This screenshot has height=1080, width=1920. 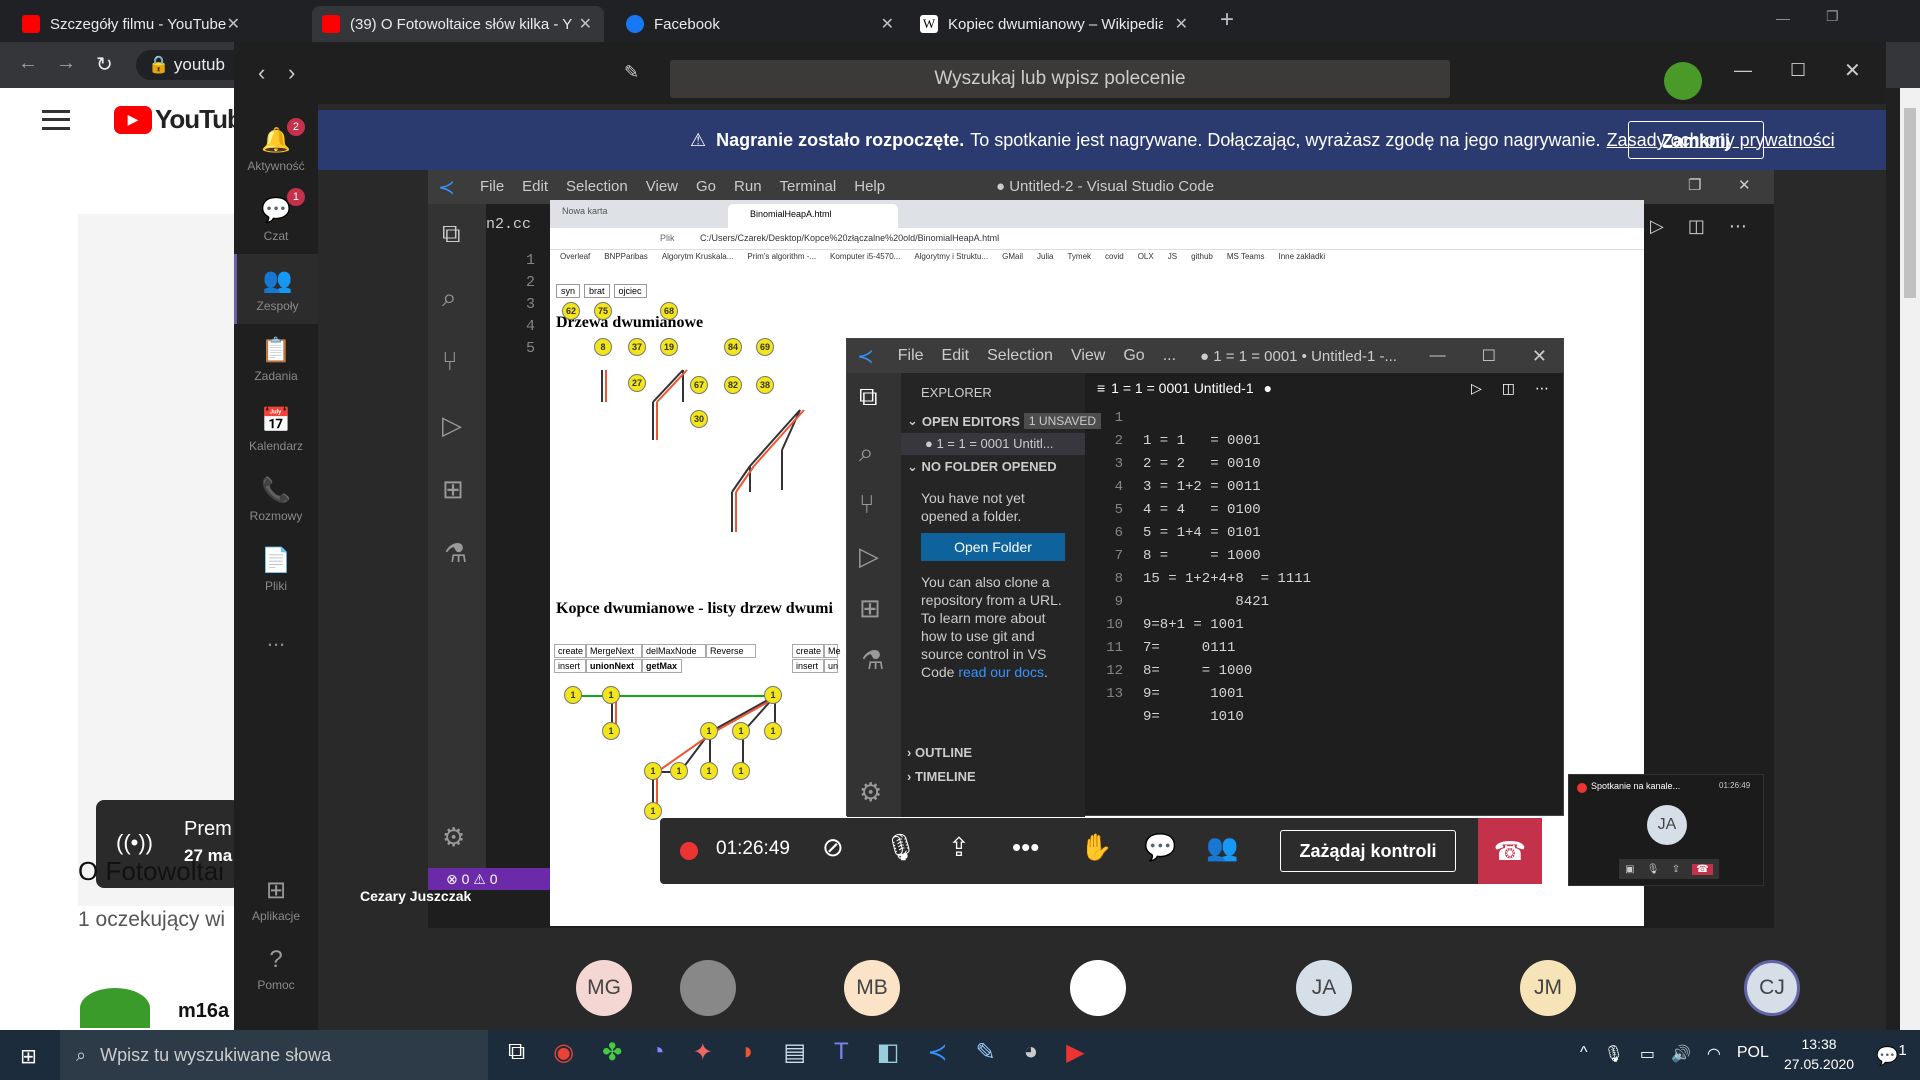 I want to click on bookmark: BNPParibas, so click(x=626, y=260).